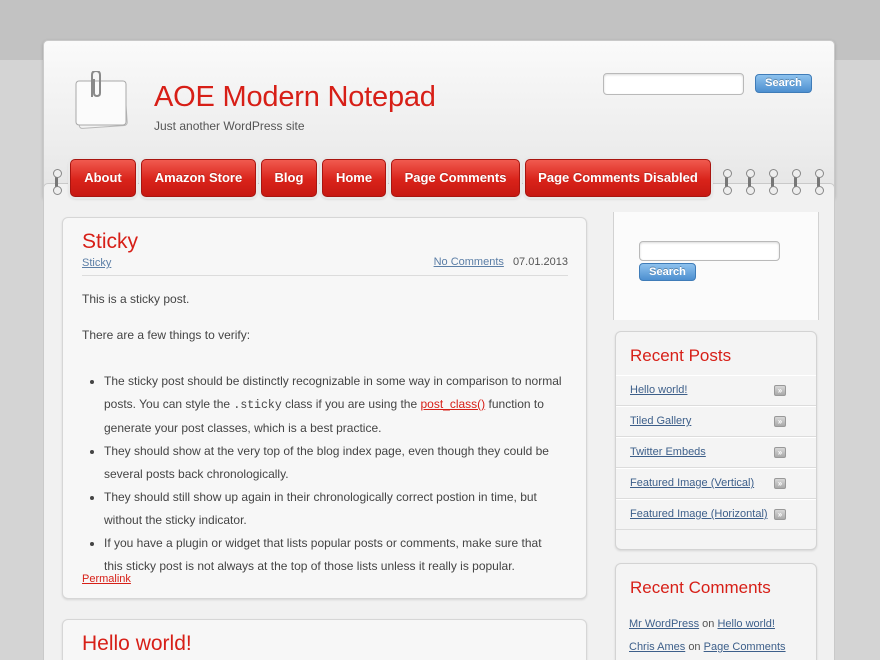 The width and height of the screenshot is (880, 660). What do you see at coordinates (660, 421) in the screenshot?
I see `recent-post-link: Tiled Gallery` at bounding box center [660, 421].